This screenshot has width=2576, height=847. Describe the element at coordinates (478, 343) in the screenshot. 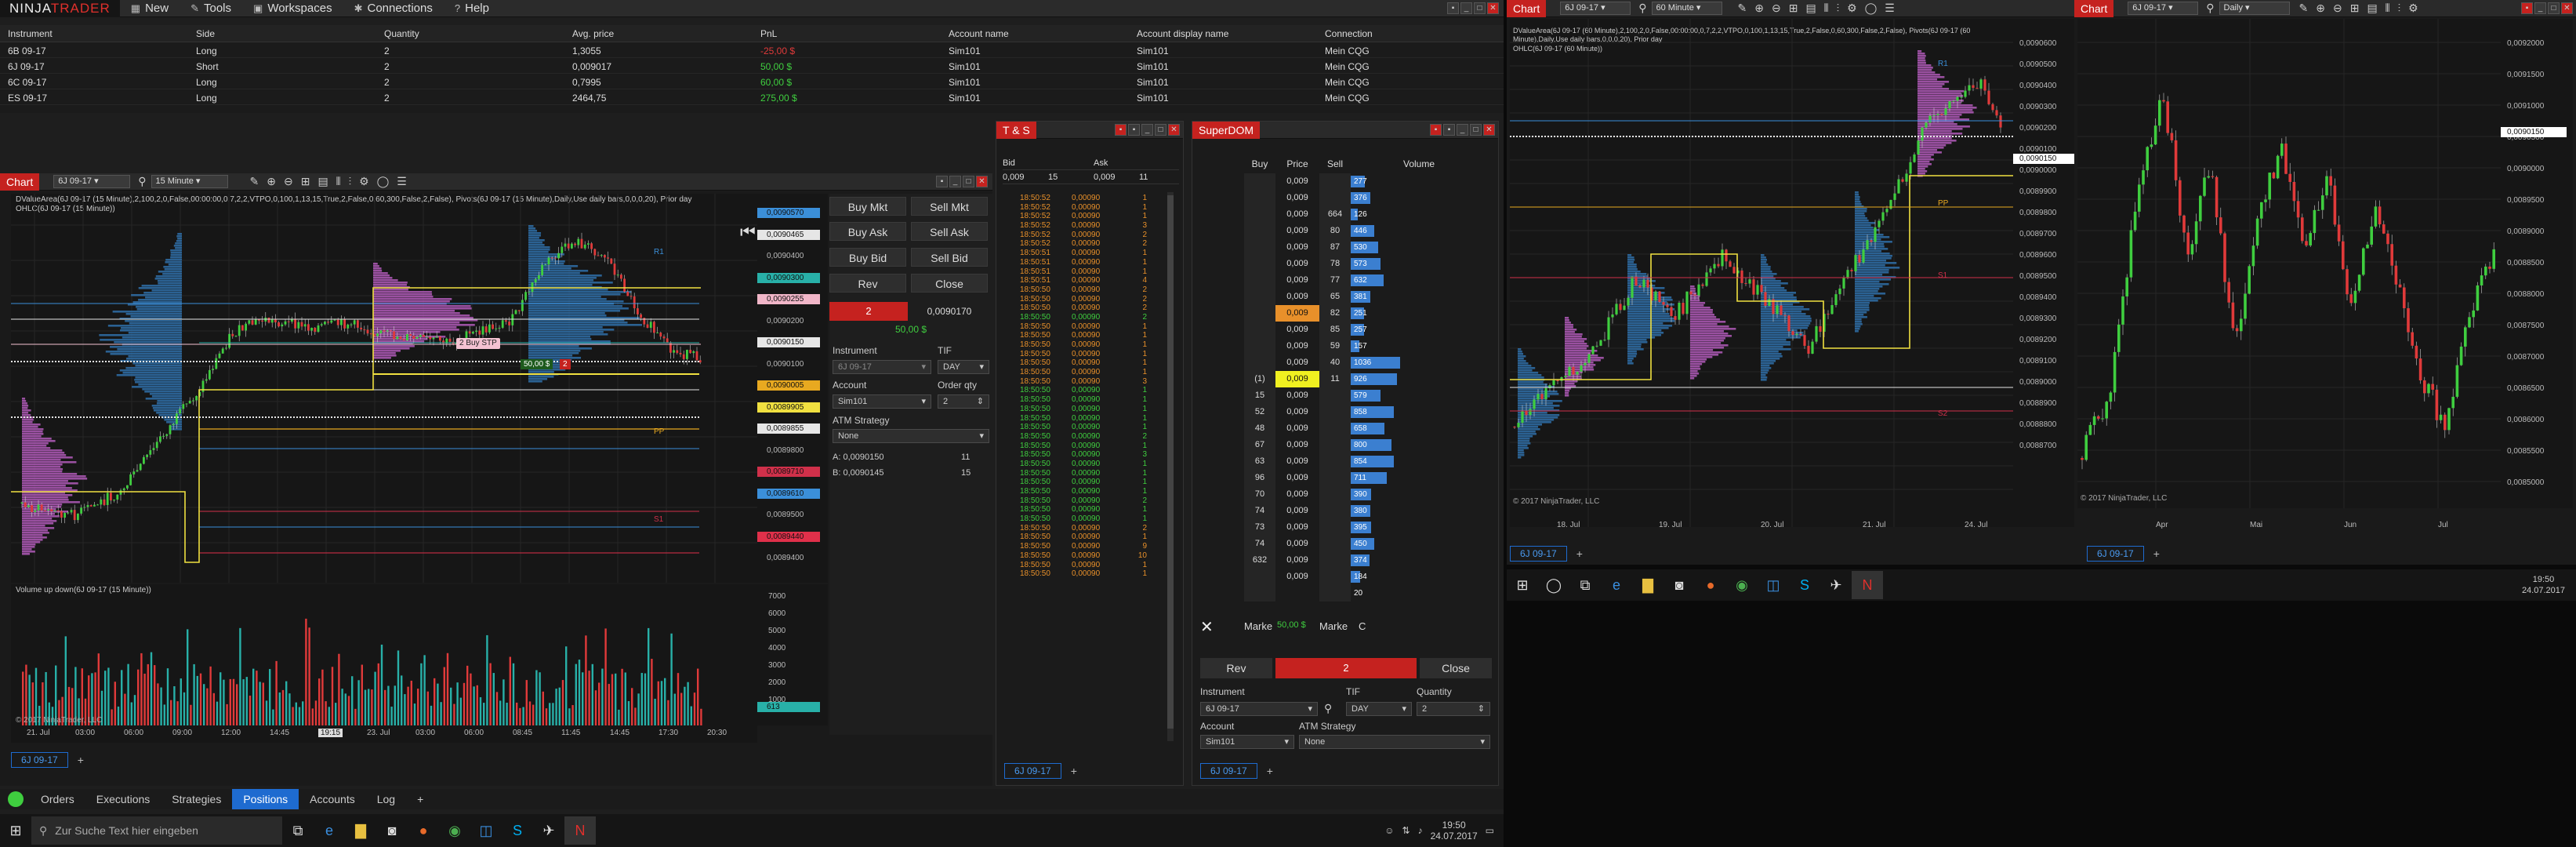

I see `buy-stop-order-marker: 2 Buy STP` at that location.